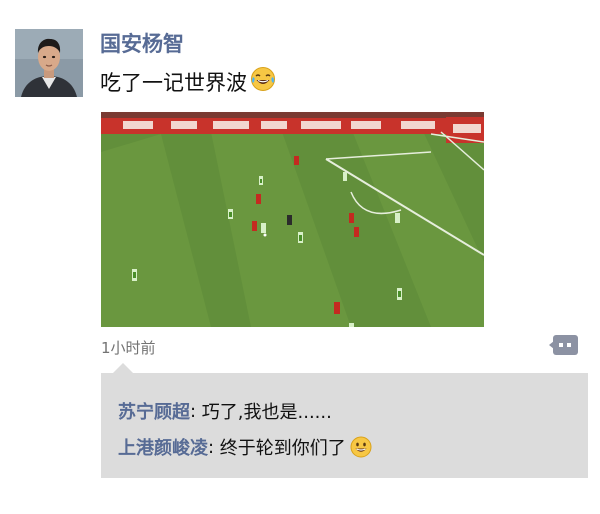  I want to click on post-text: 吃了一记世界波, so click(173, 82).